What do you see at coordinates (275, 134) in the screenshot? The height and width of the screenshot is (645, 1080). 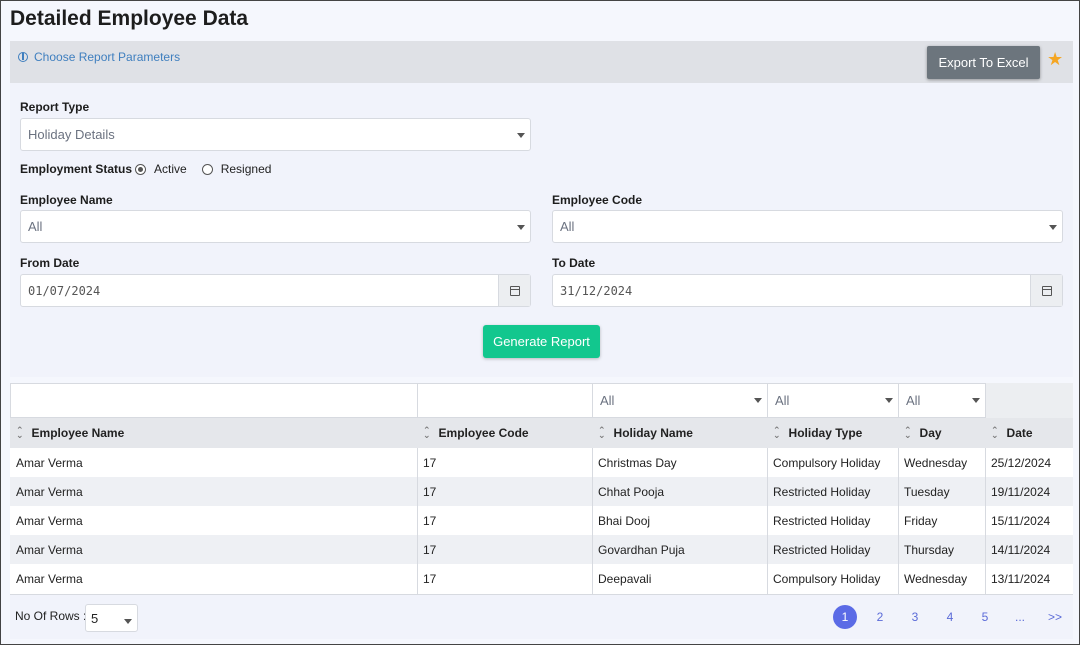 I see `report-type-select: Holiday Details` at bounding box center [275, 134].